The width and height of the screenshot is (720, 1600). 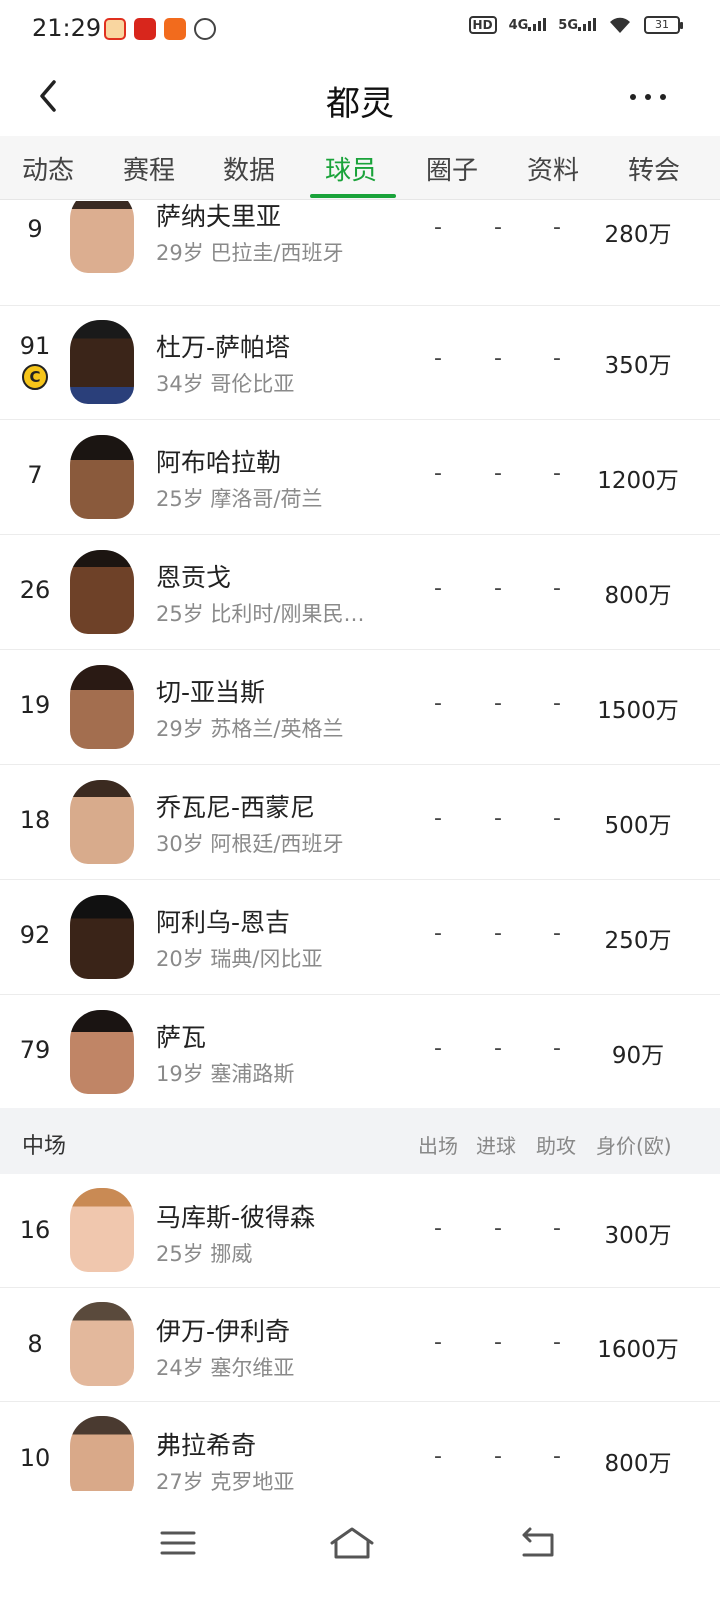 I want to click on status-time: 21:29, so click(x=67, y=28).